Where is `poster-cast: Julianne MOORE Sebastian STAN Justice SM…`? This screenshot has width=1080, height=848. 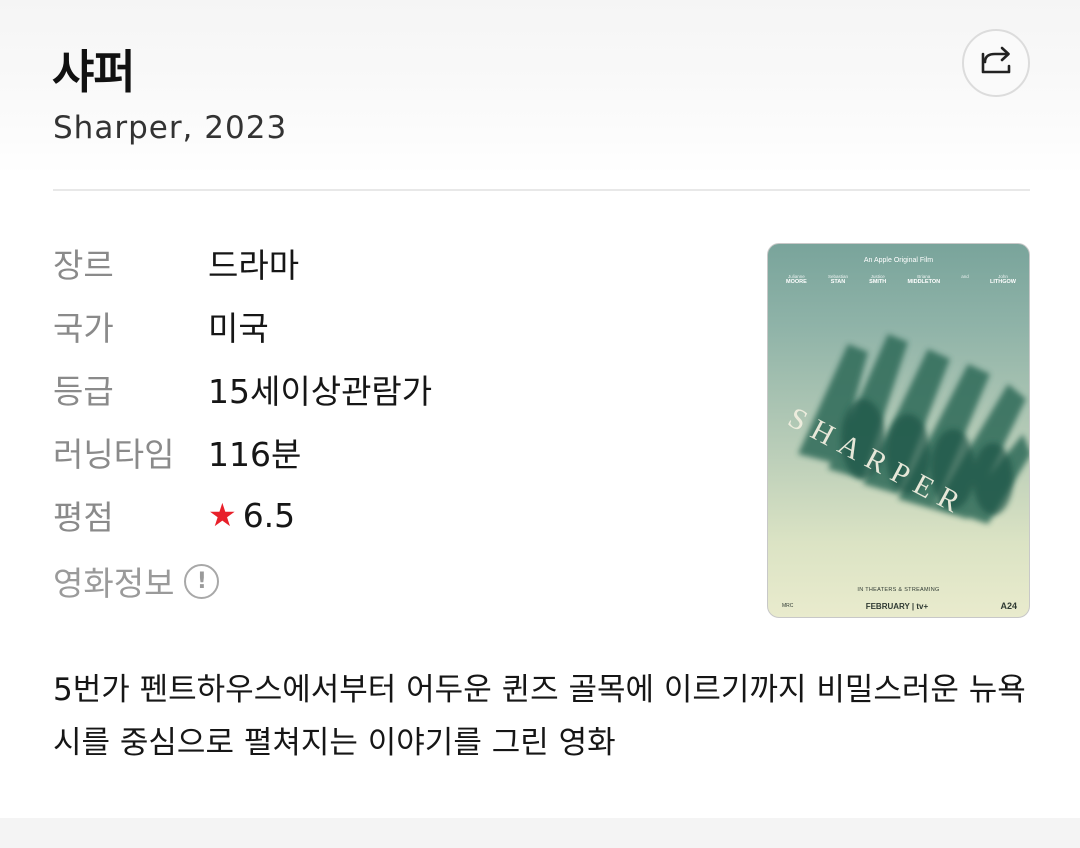 poster-cast: Julianne MOORE Sebastian STAN Justice SM… is located at coordinates (901, 279).